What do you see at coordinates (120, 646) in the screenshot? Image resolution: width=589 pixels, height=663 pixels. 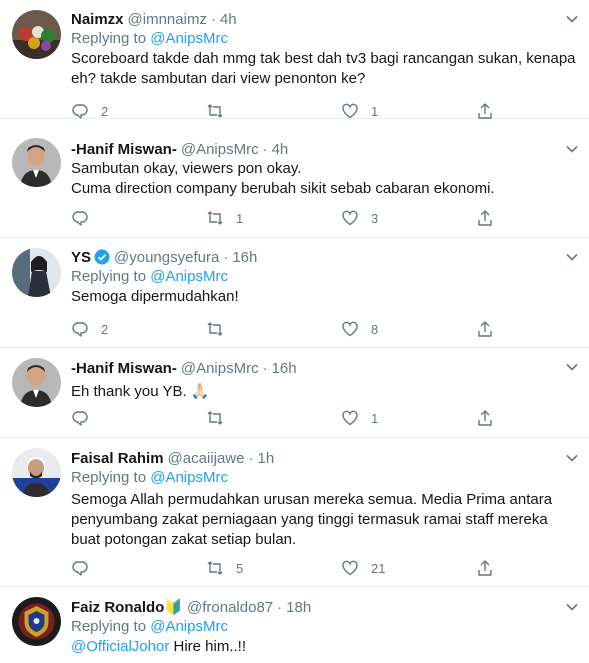 I see `mention-link: @OfficialJohor` at bounding box center [120, 646].